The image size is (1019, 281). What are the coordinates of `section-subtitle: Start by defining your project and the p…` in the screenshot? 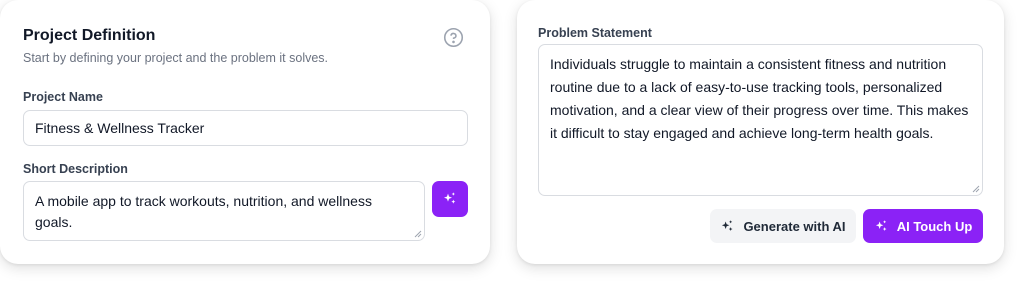 It's located at (176, 58).